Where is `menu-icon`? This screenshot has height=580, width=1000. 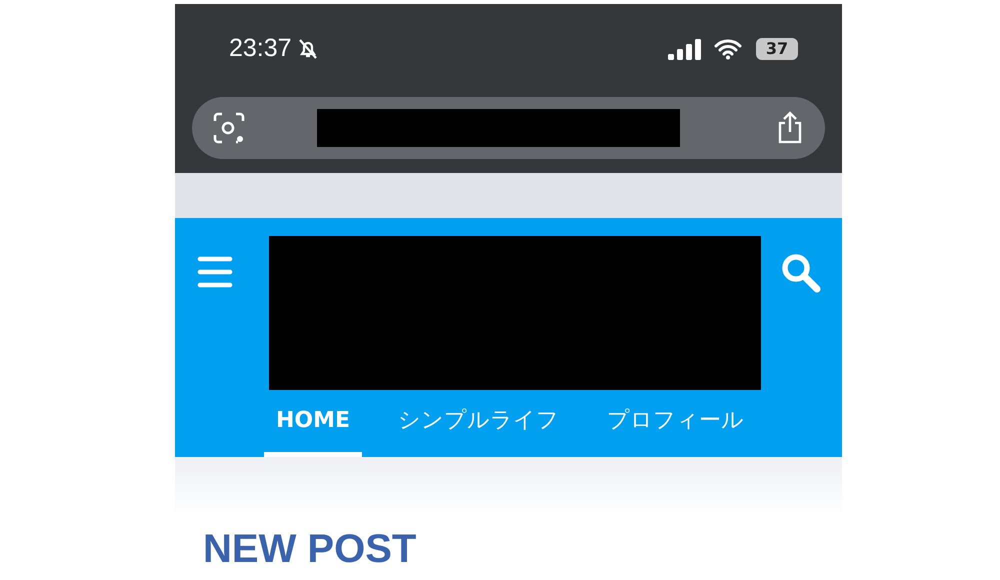
menu-icon is located at coordinates (215, 272).